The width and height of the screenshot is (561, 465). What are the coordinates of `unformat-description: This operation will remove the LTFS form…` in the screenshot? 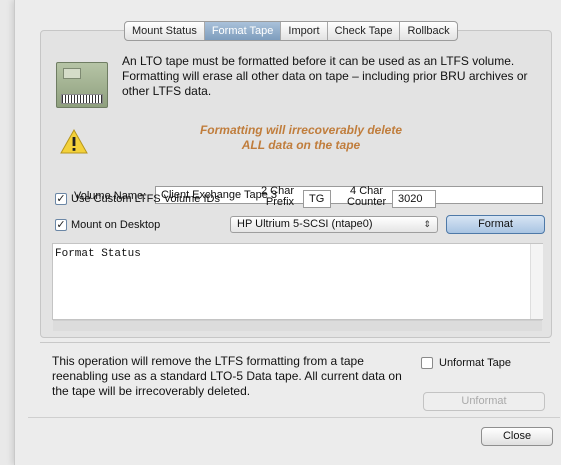 It's located at (227, 376).